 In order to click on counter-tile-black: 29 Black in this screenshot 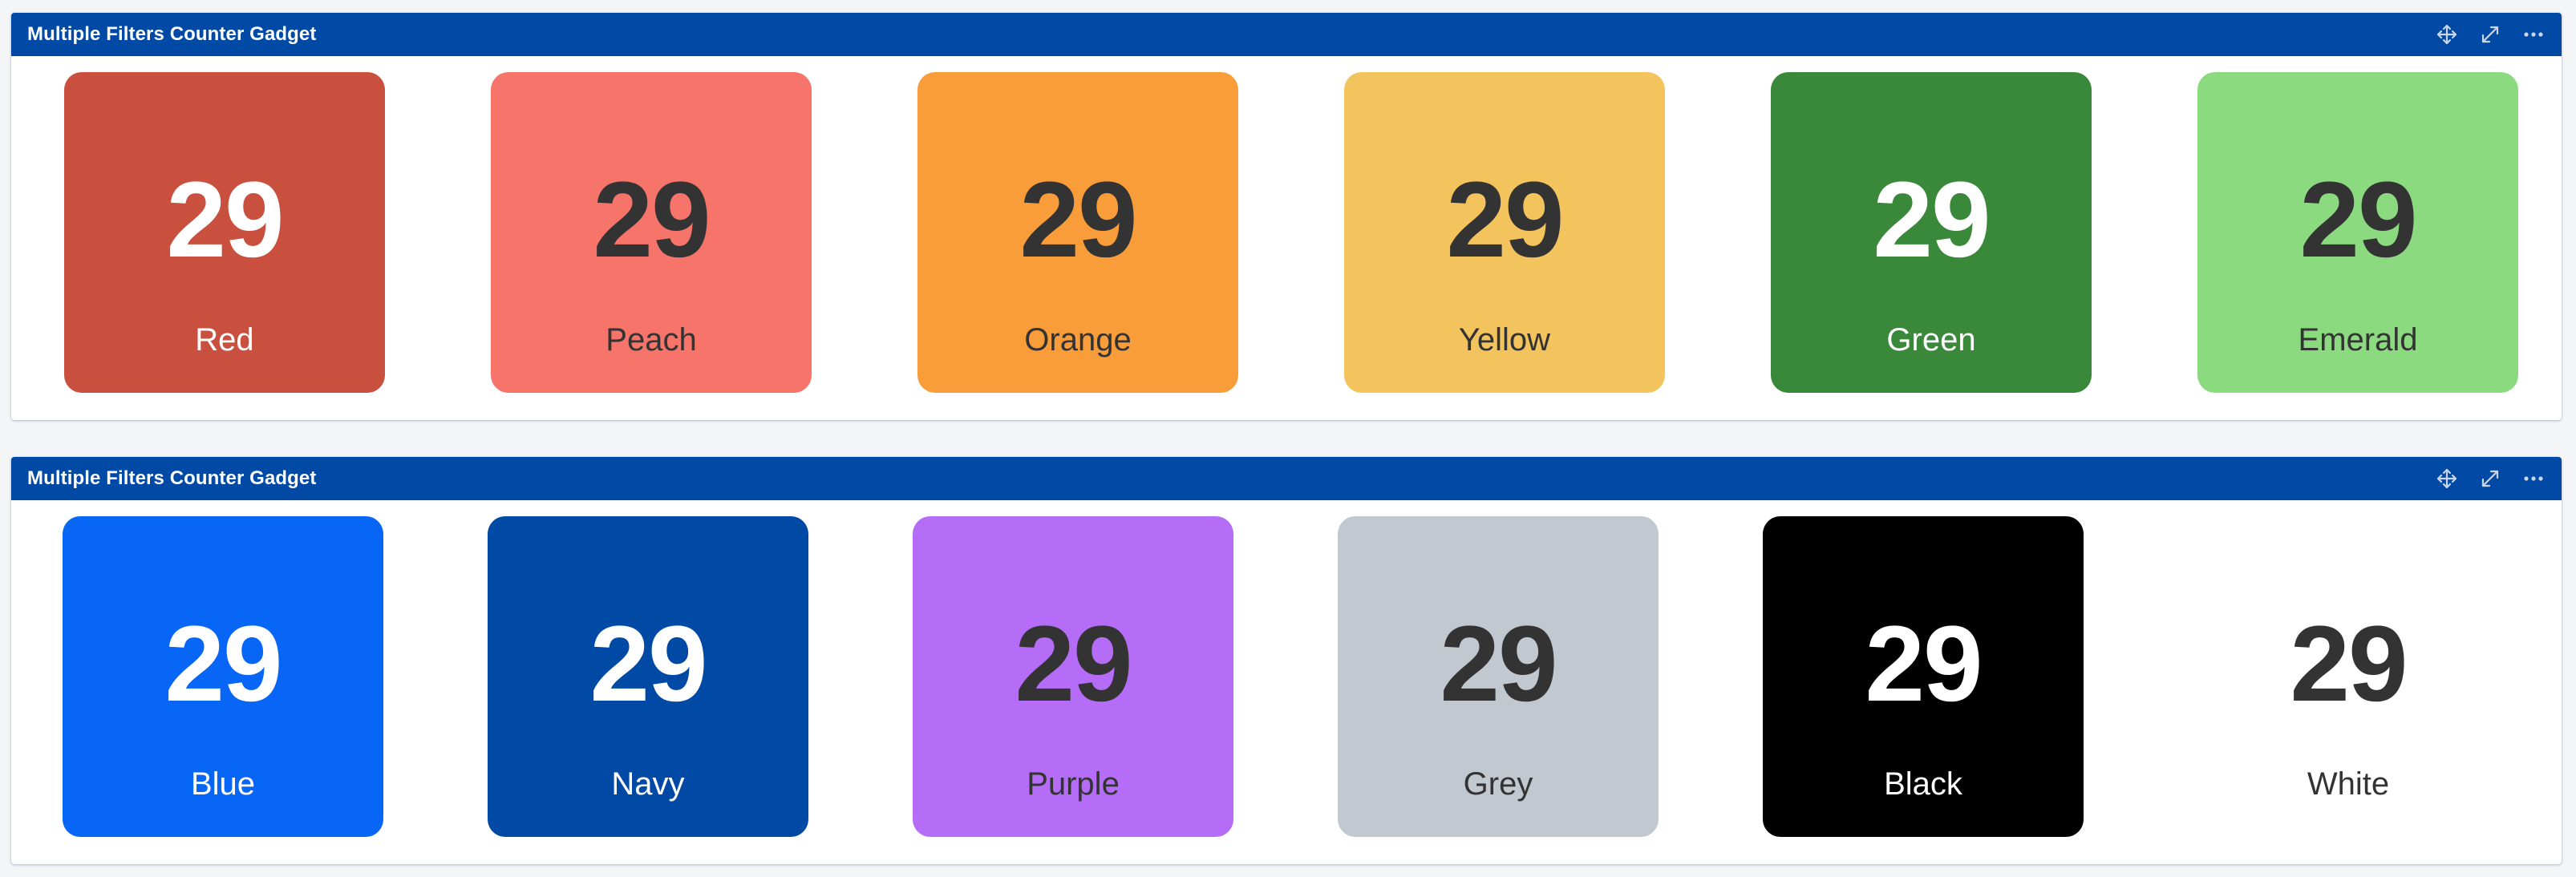, I will do `click(1923, 676)`.